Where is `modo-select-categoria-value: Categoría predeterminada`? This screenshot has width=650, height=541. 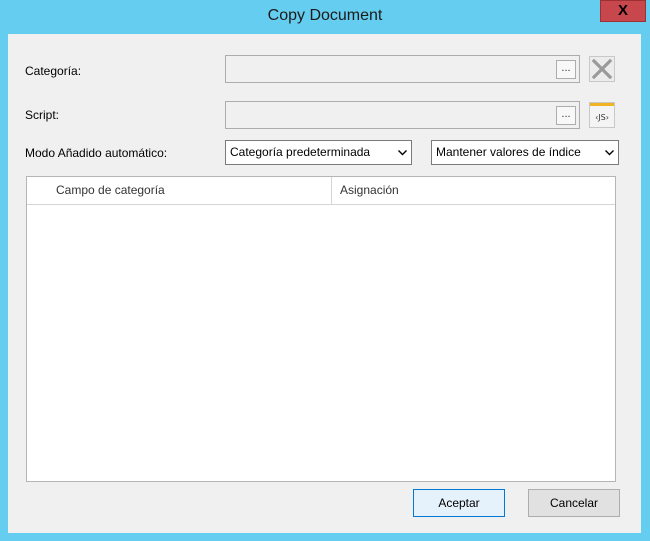
modo-select-categoria-value: Categoría predeterminada is located at coordinates (300, 152).